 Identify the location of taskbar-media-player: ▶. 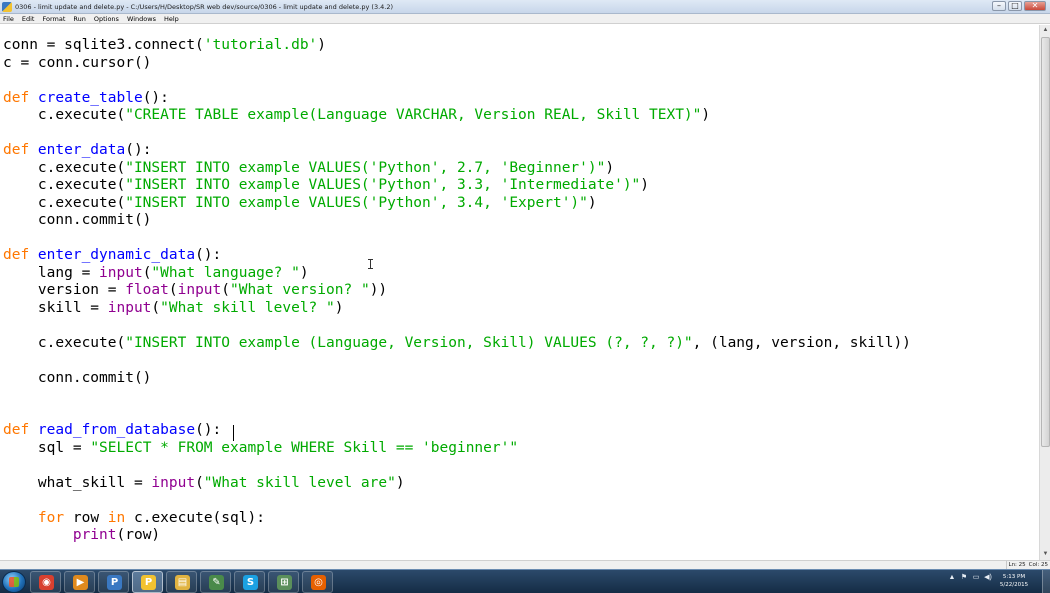
(79, 582).